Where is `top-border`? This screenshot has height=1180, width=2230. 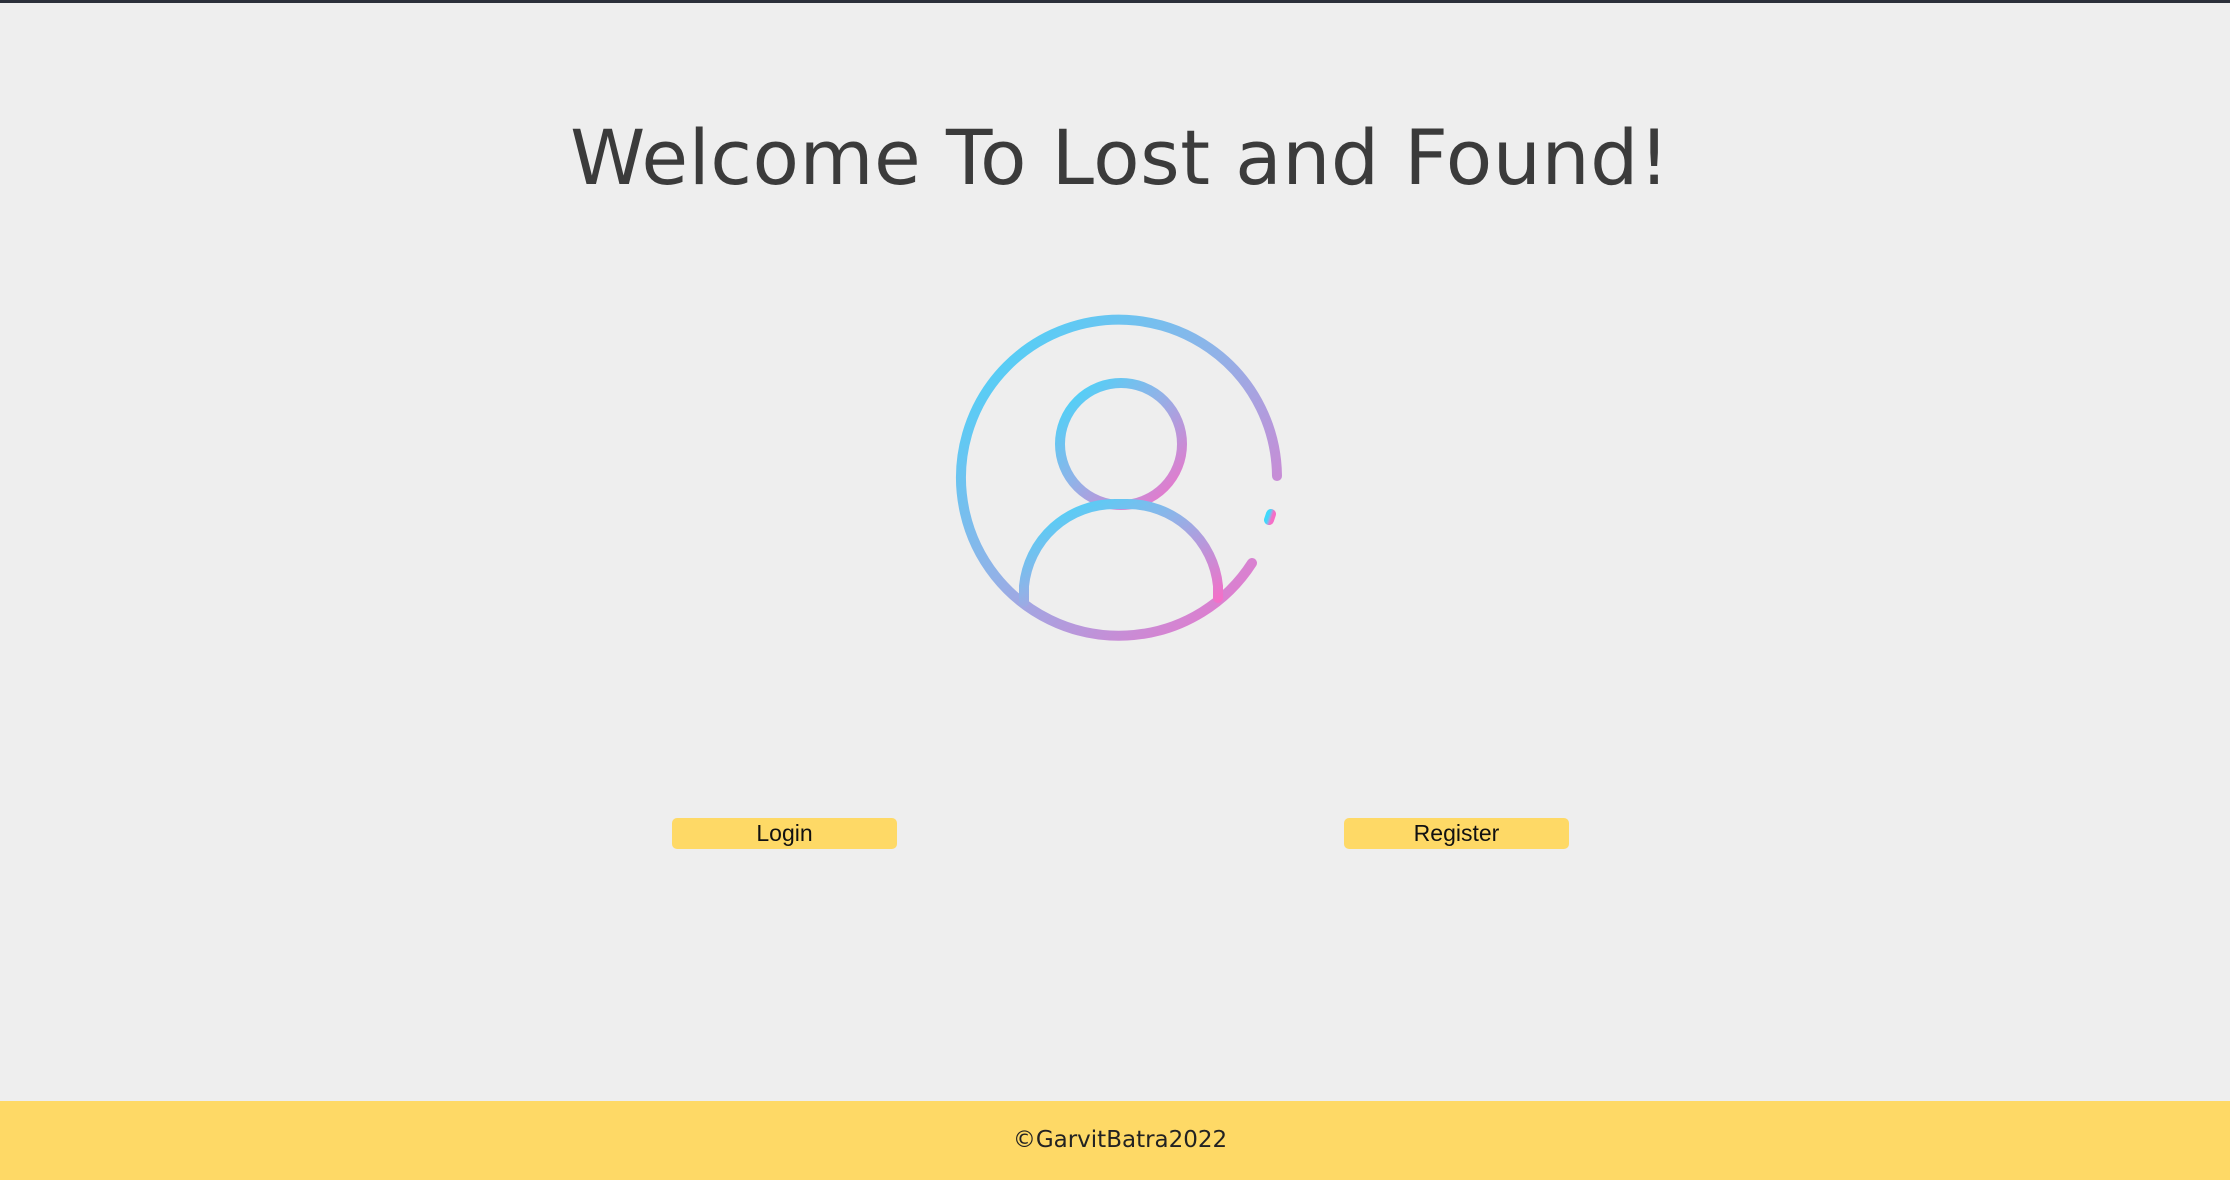
top-border is located at coordinates (1115, 1).